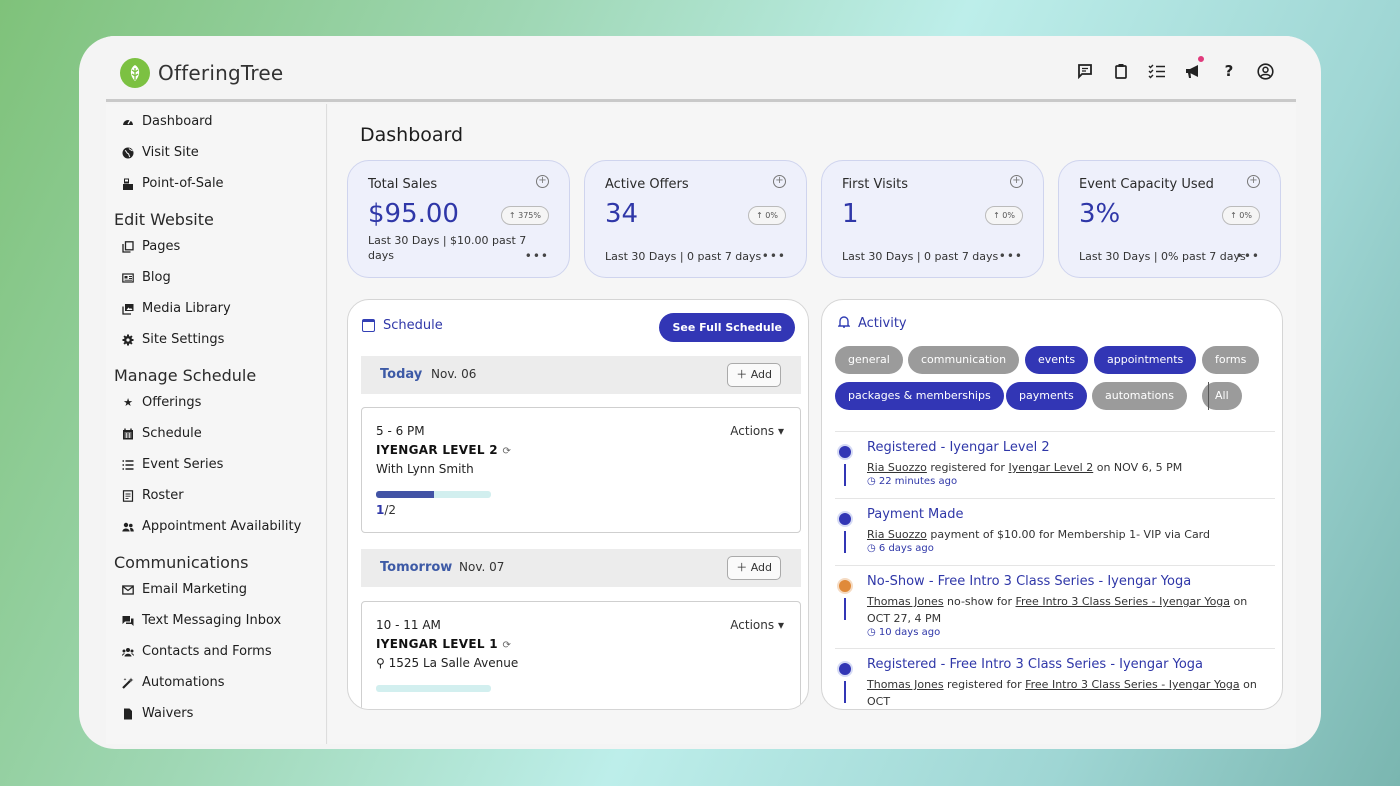 This screenshot has height=786, width=1400. What do you see at coordinates (780, 431) in the screenshot?
I see `caret-down-icon: ▾` at bounding box center [780, 431].